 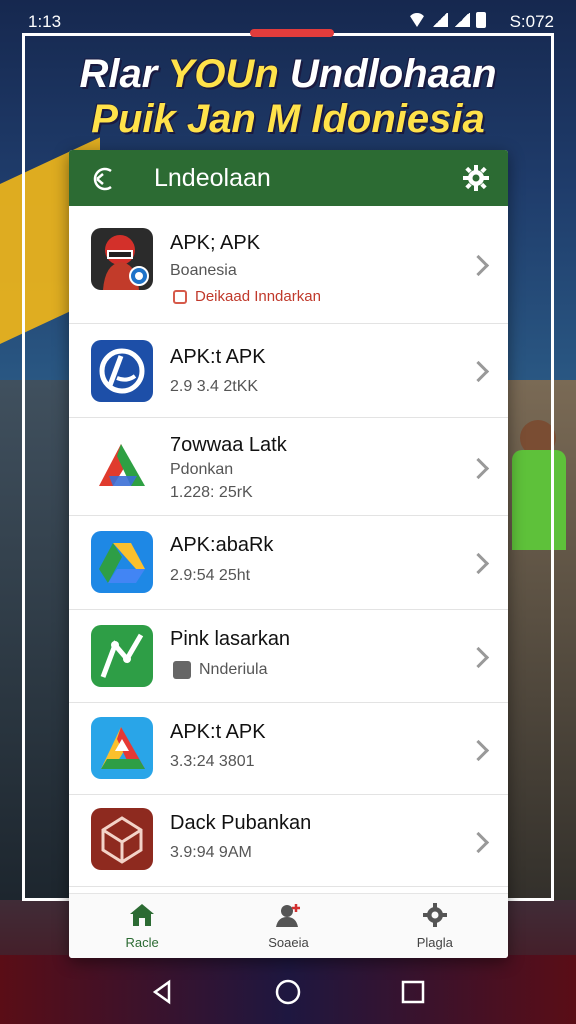 I want to click on list-item: 7owwaa Latk Pdonkan 1.228: 25rK, so click(x=288, y=467).